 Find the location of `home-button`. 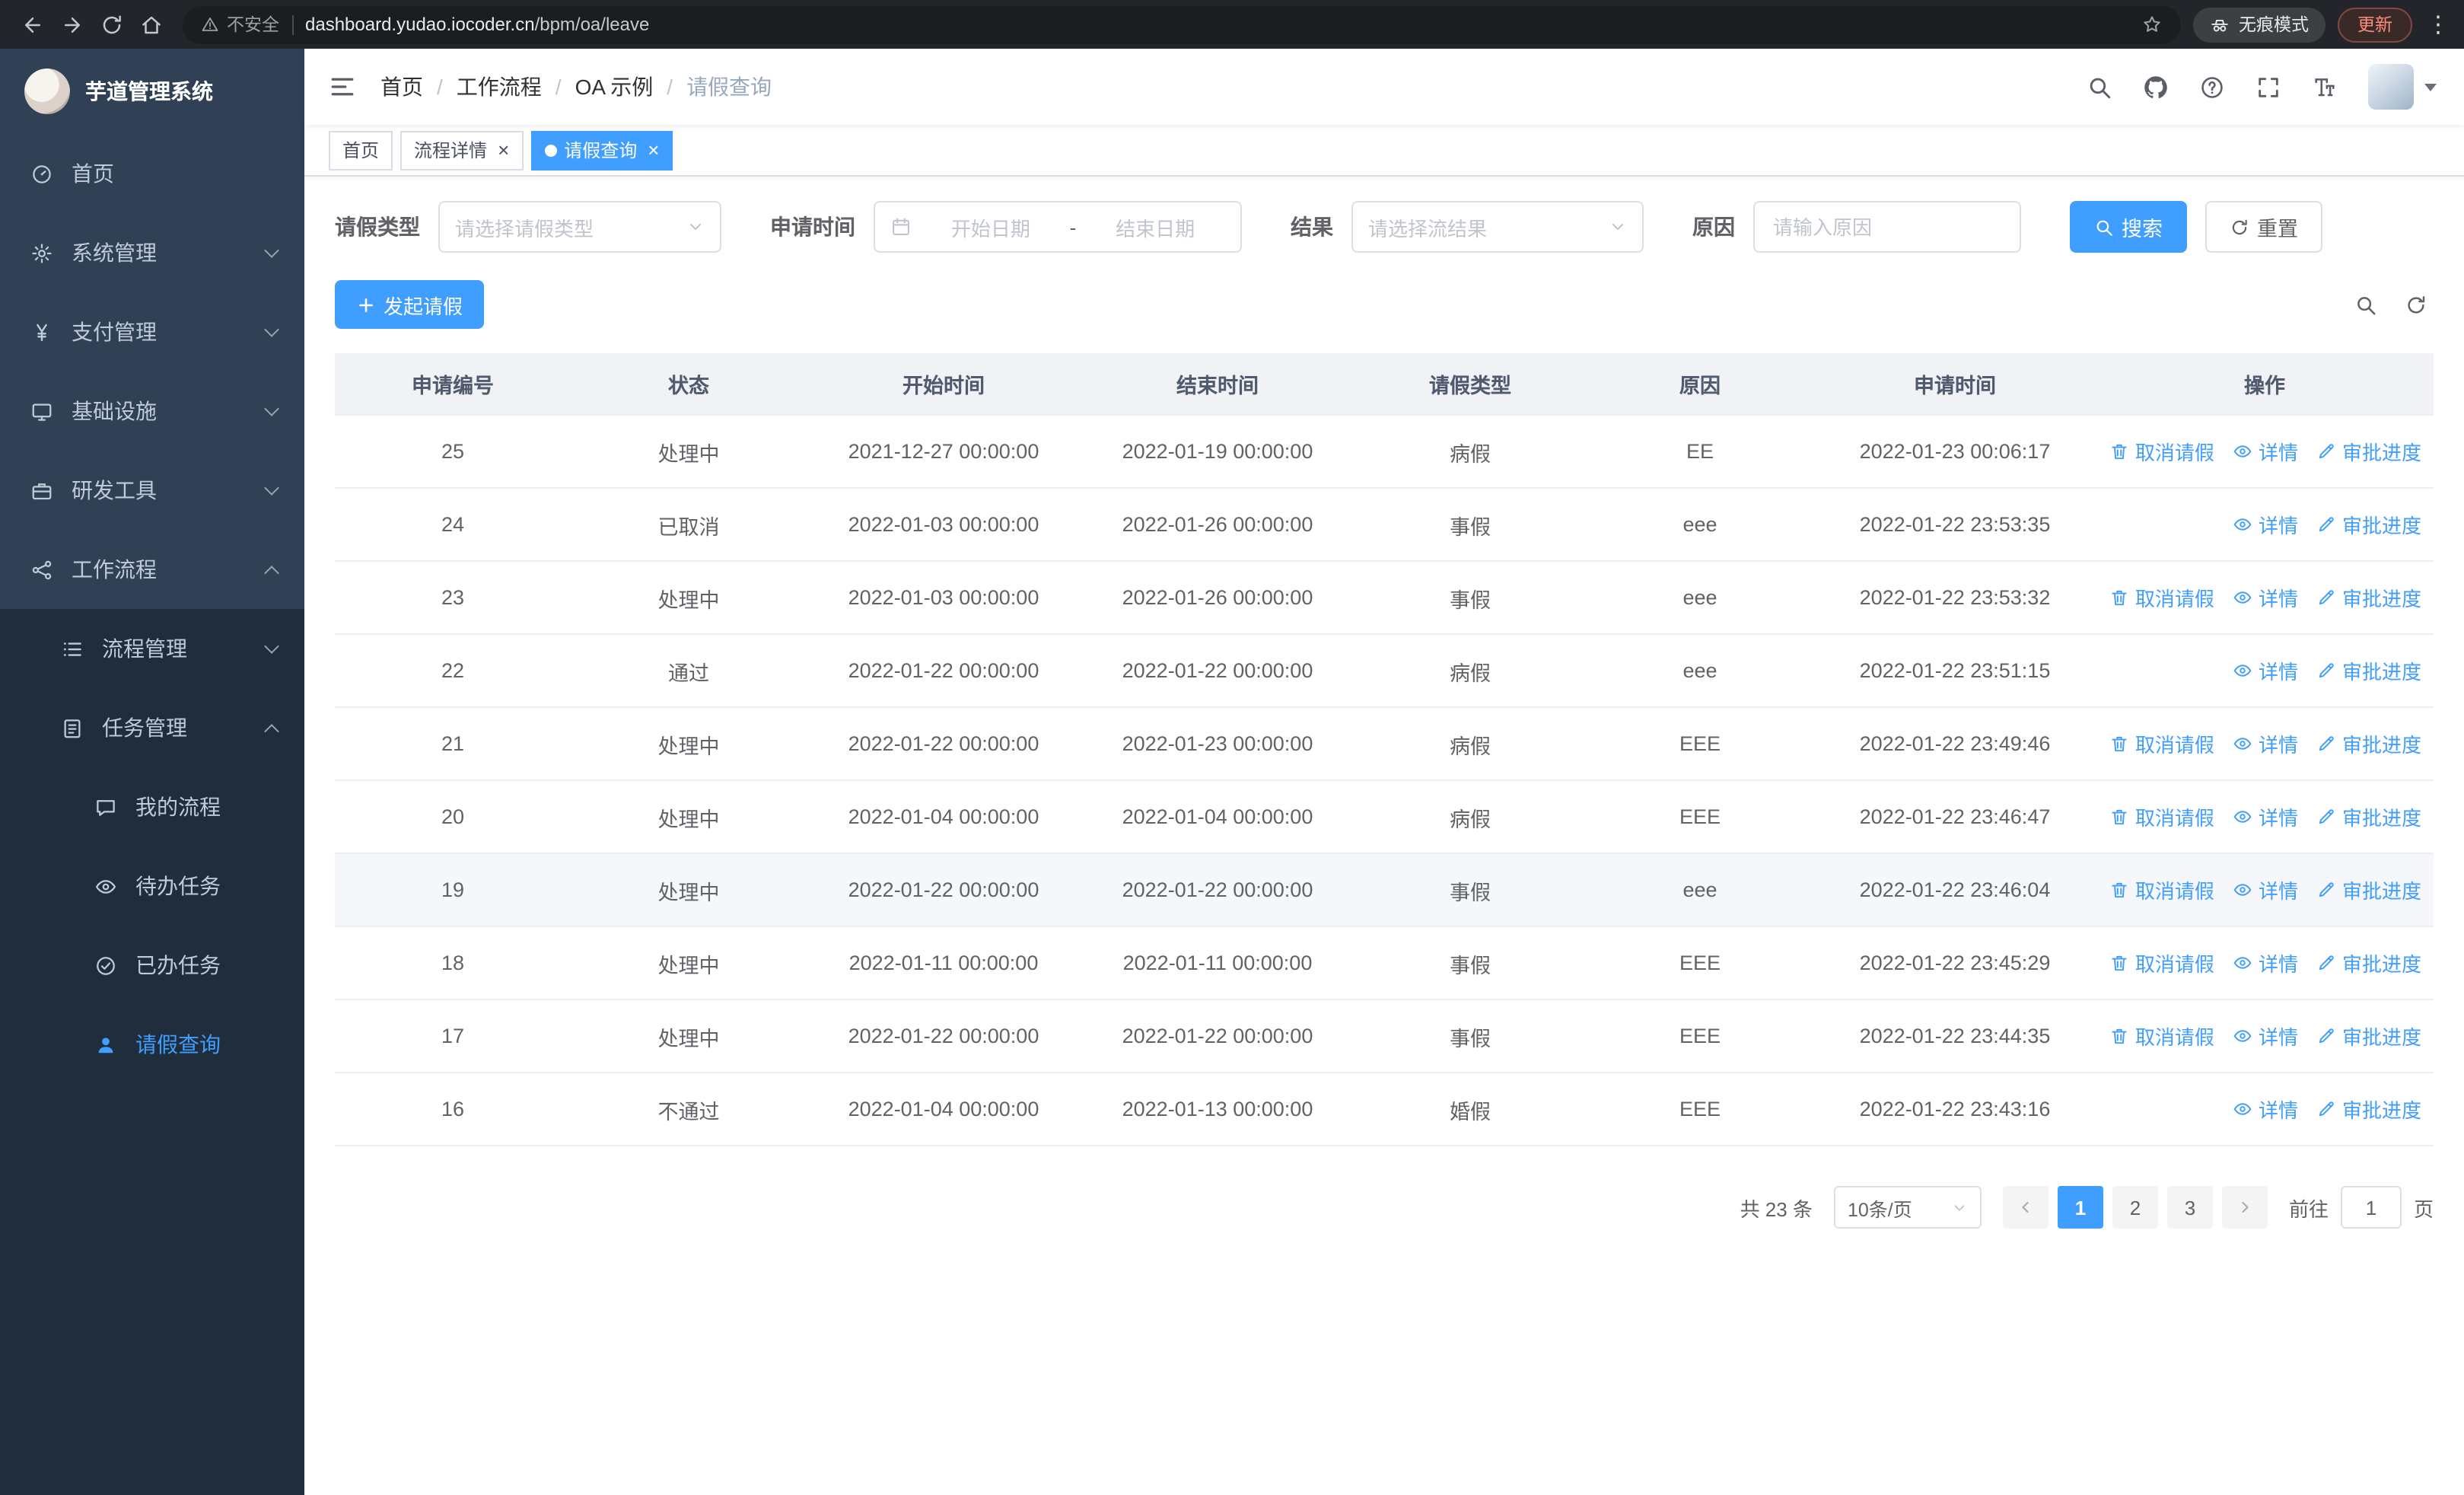

home-button is located at coordinates (150, 25).